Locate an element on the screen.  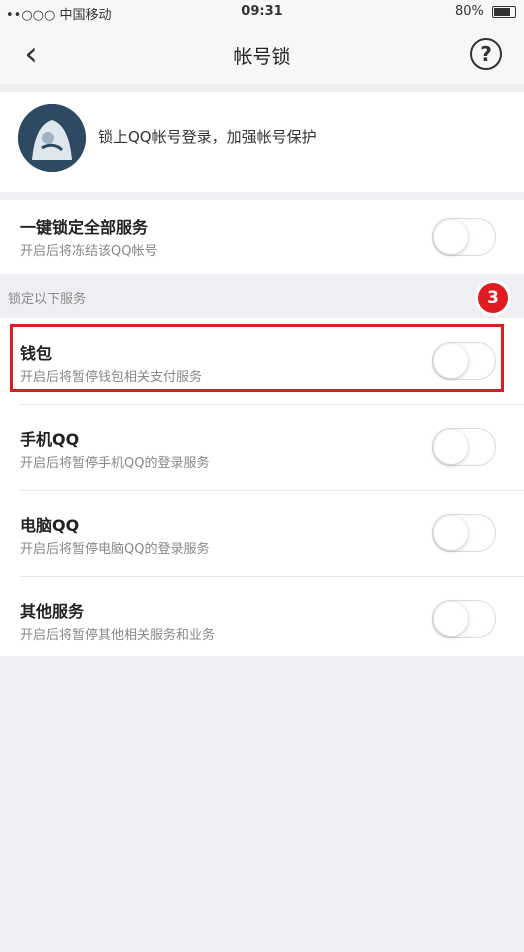
pc-qq-toggle is located at coordinates (464, 533).